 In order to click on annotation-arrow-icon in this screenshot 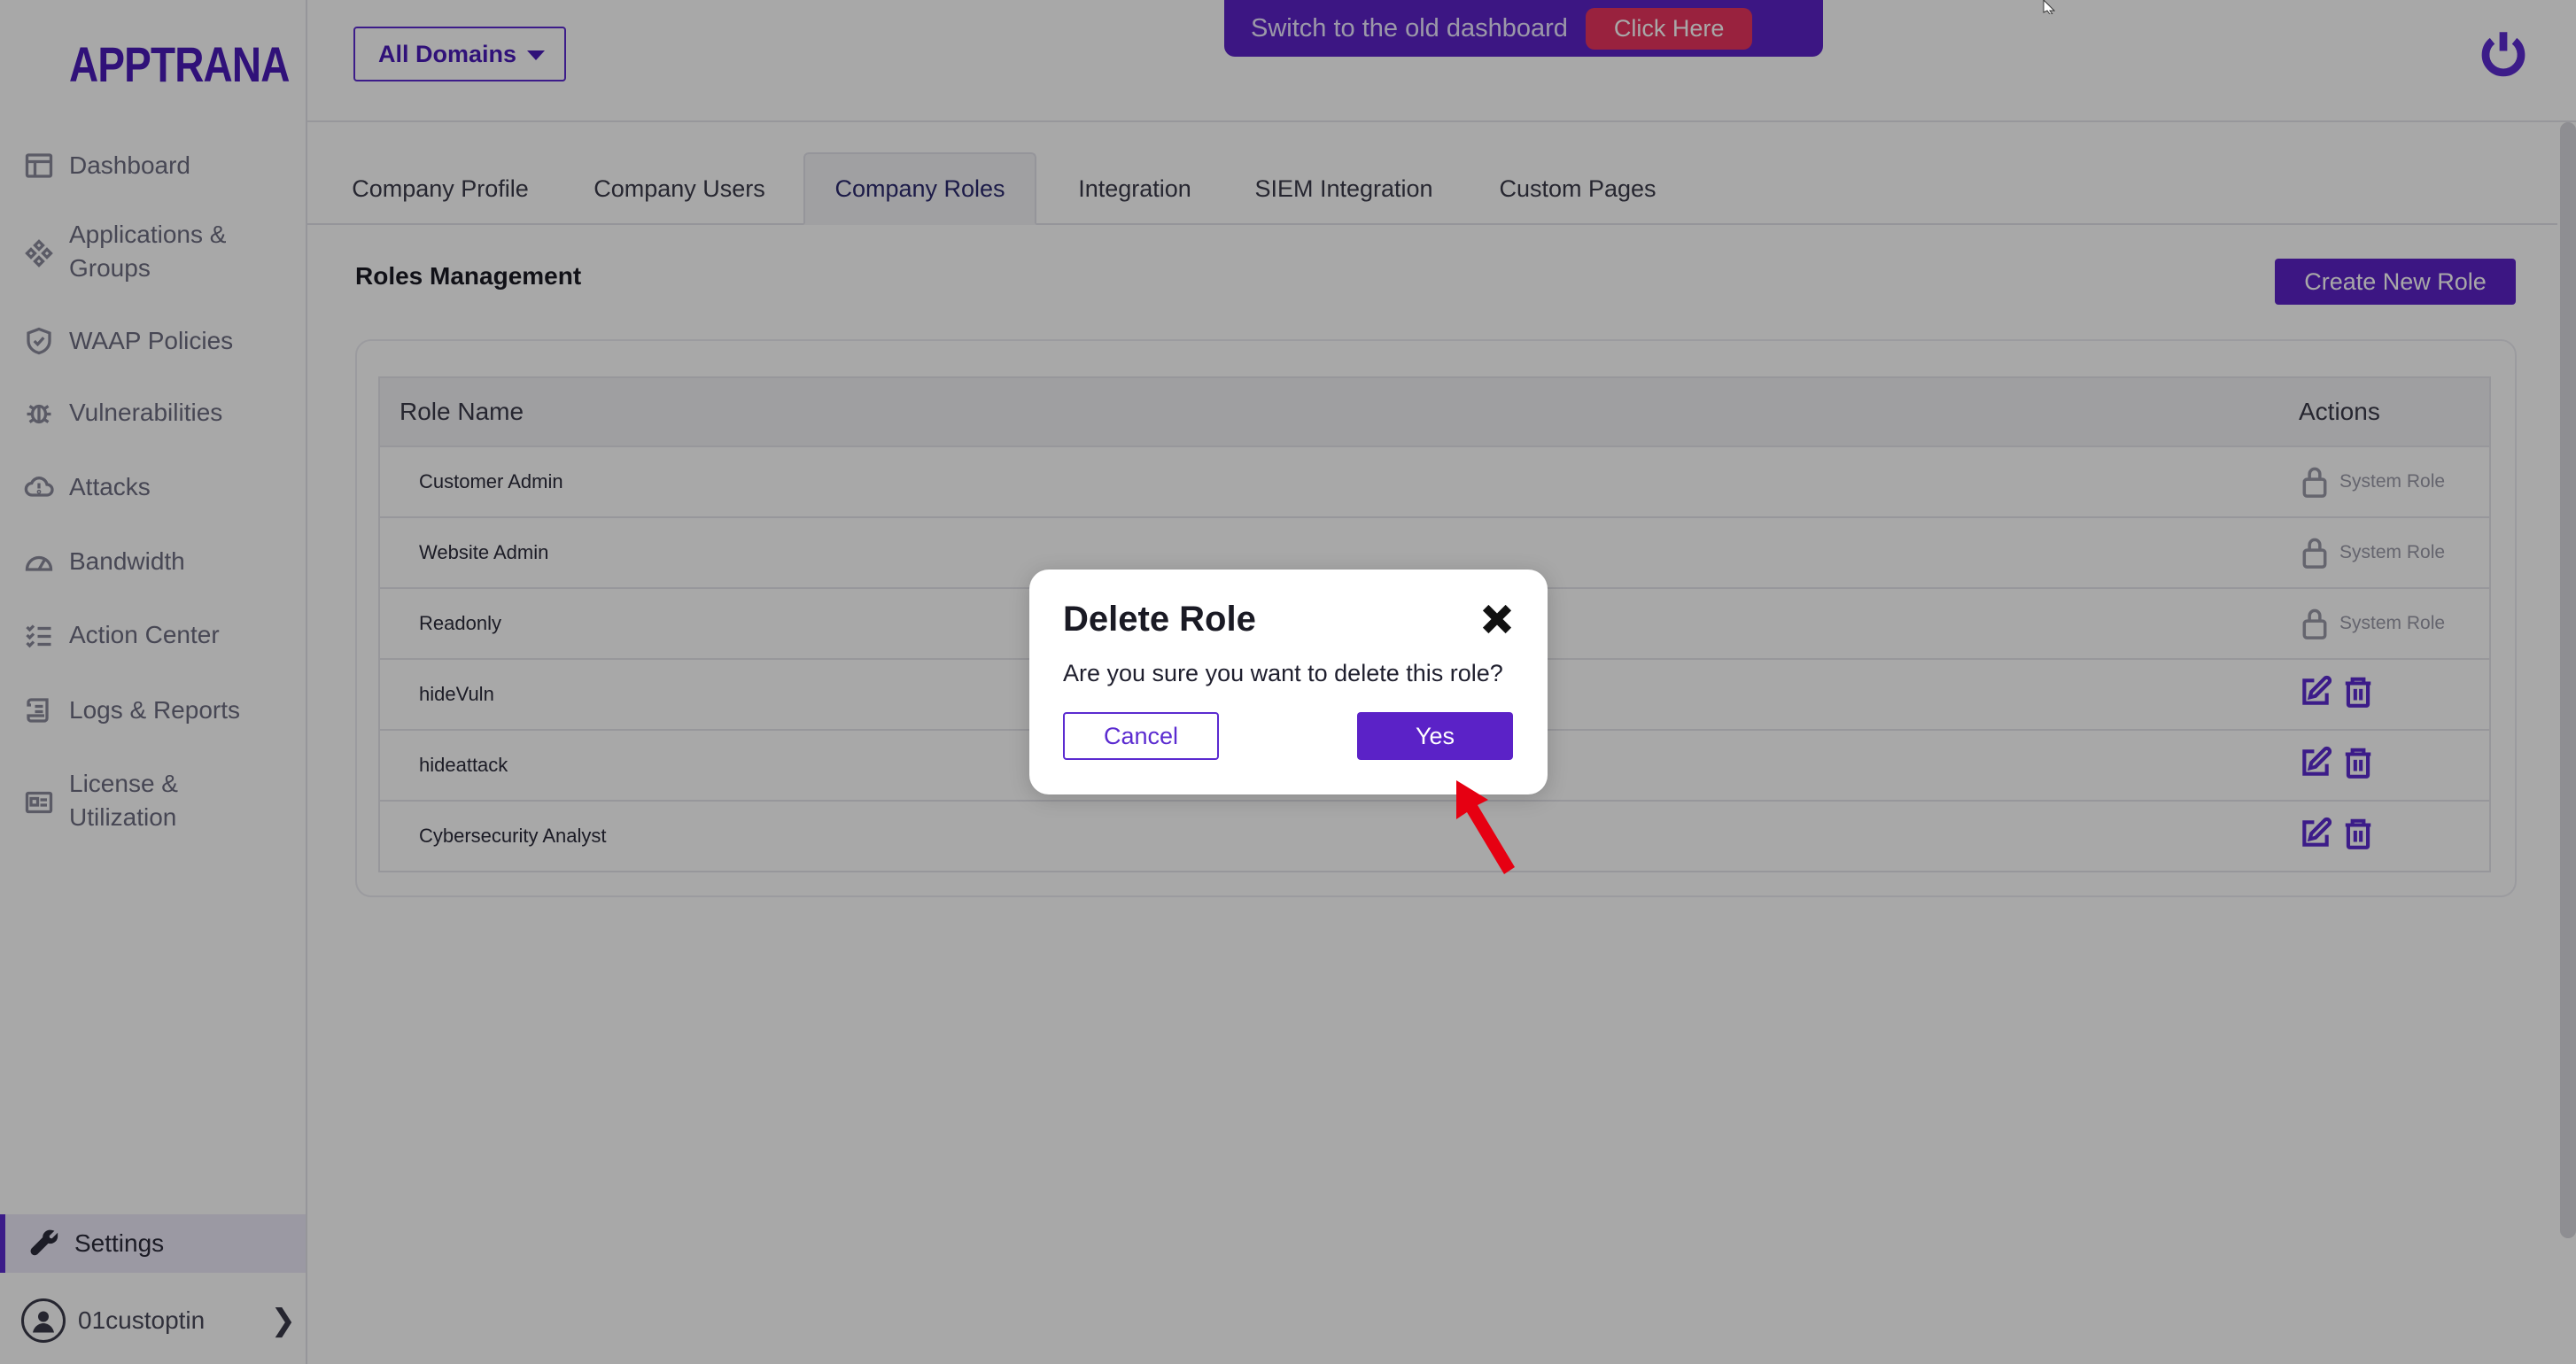, I will do `click(1485, 827)`.